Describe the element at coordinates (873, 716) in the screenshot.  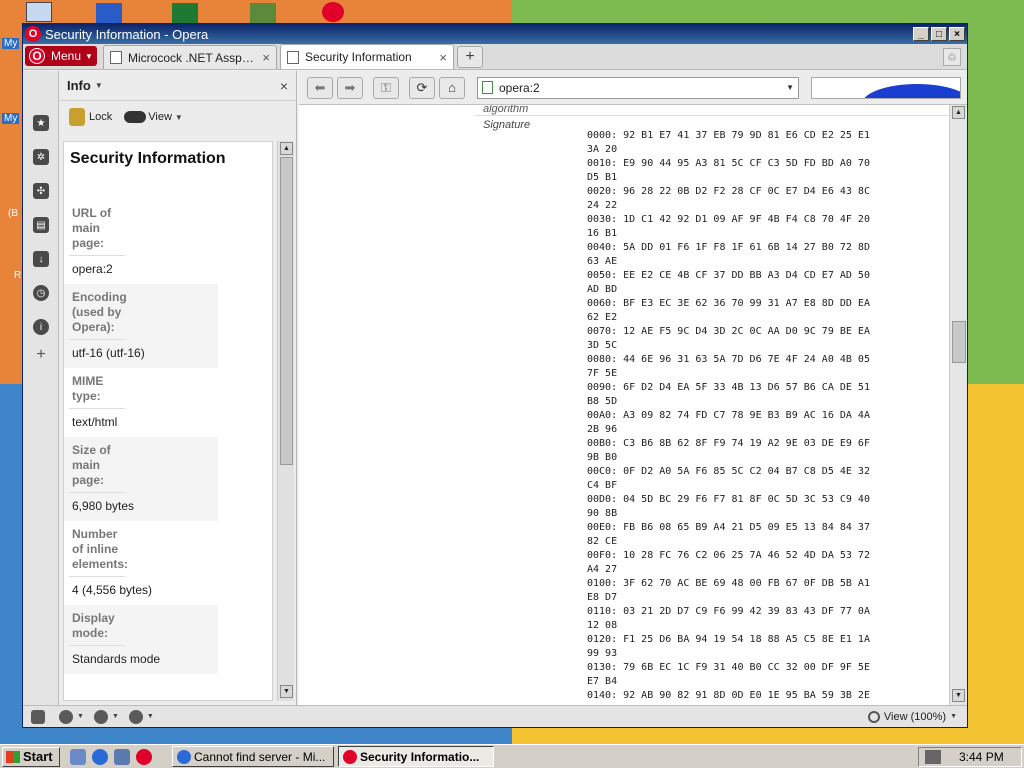
I see `zoom-icon` at that location.